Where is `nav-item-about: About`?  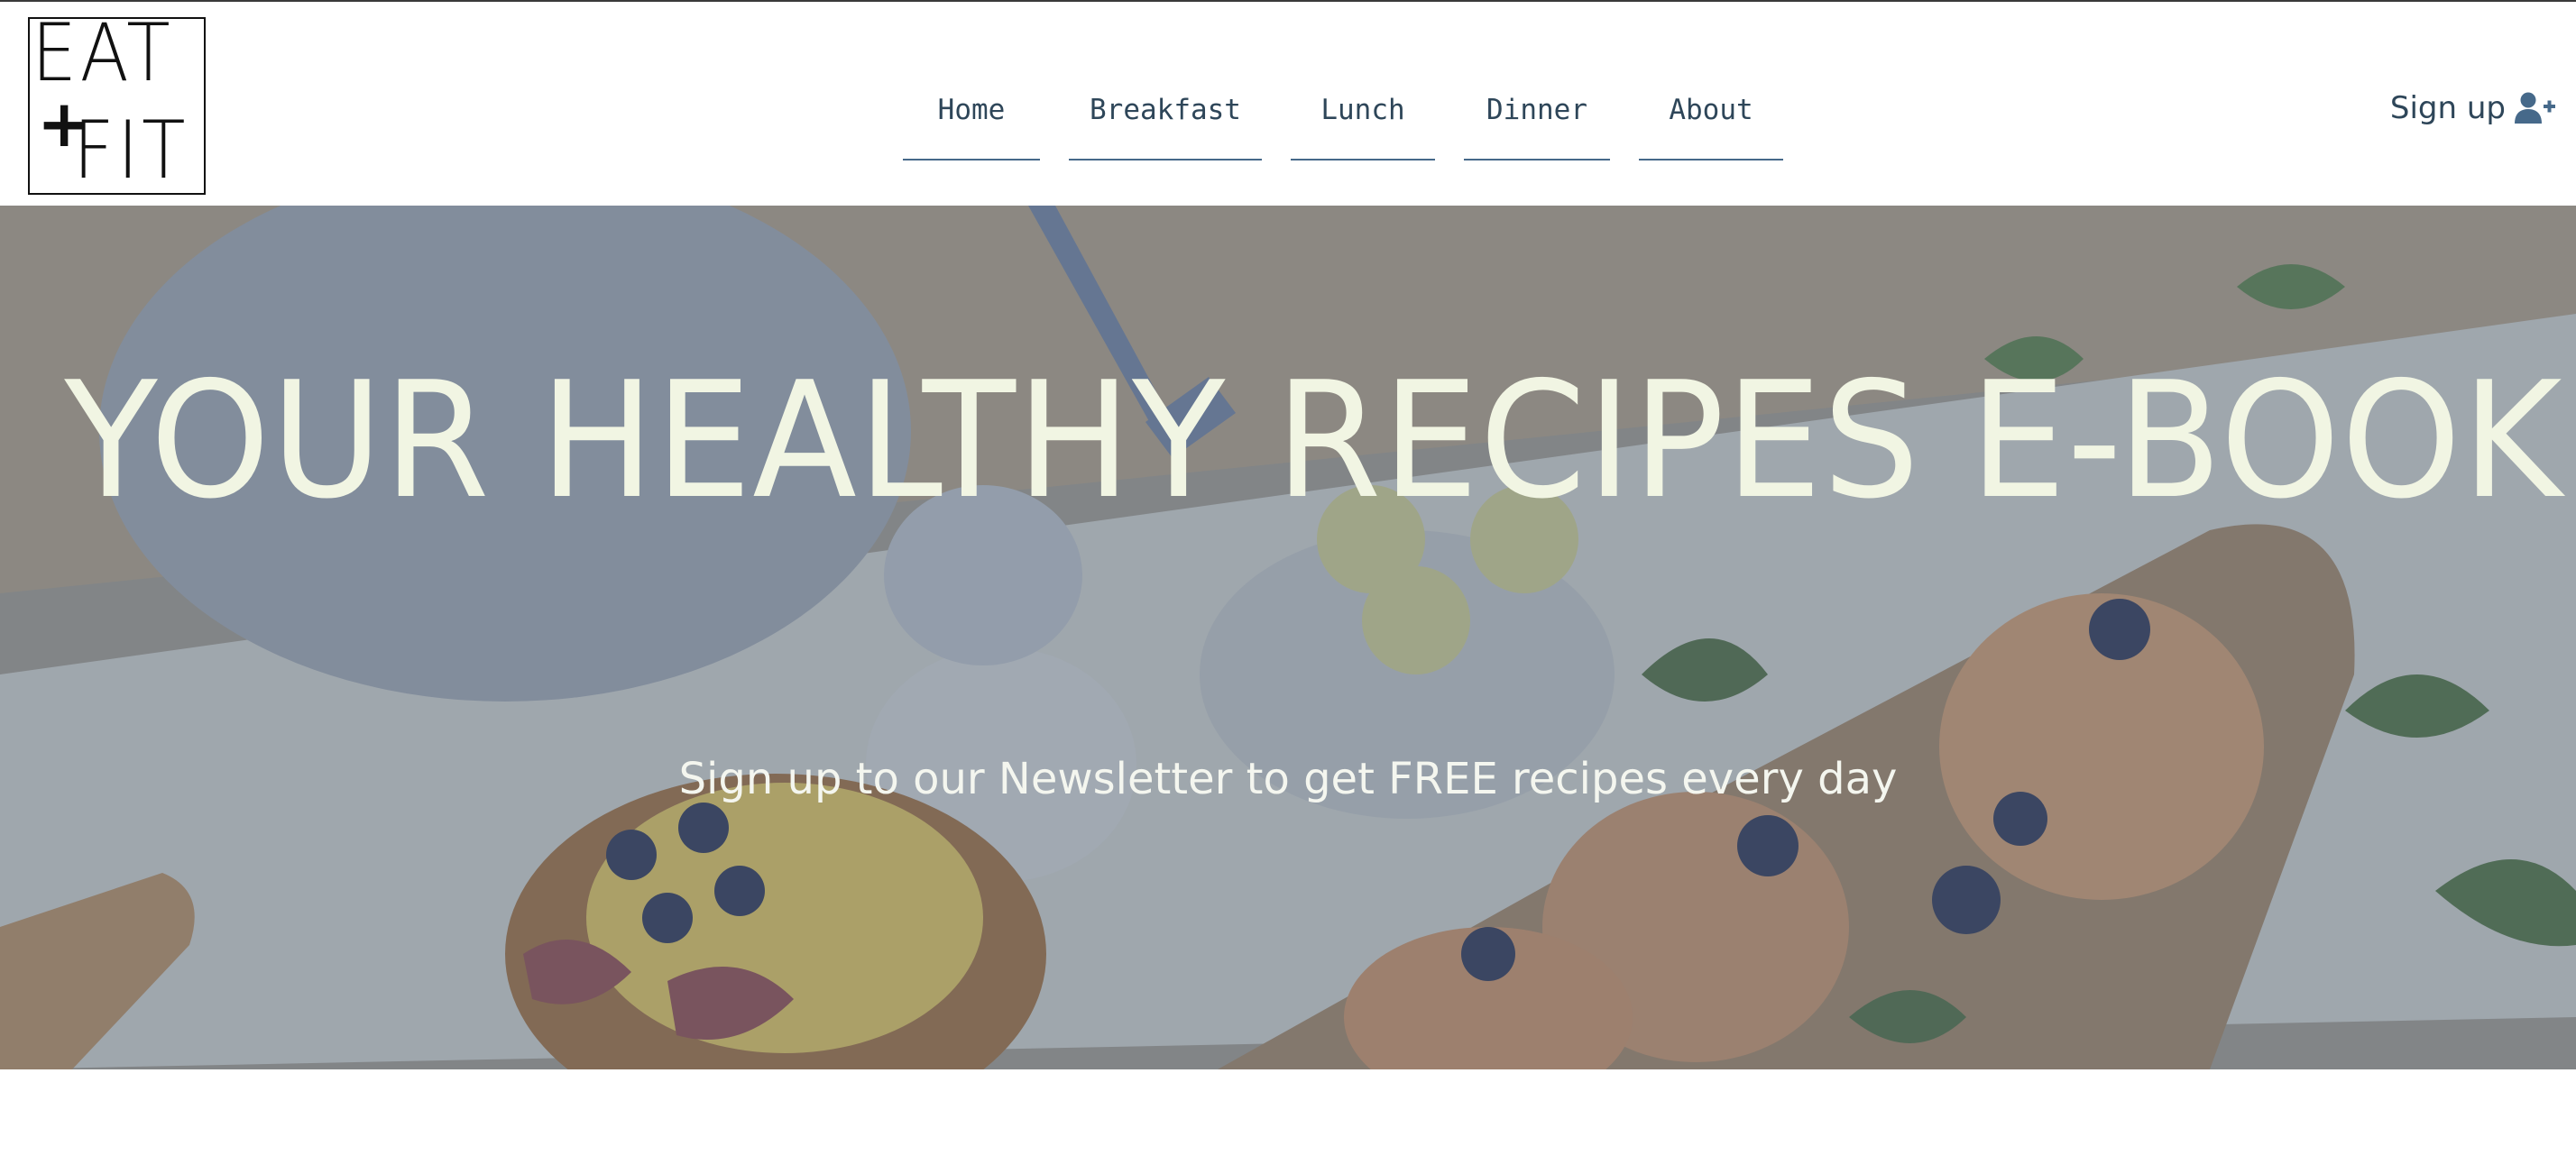 nav-item-about: About is located at coordinates (1711, 121).